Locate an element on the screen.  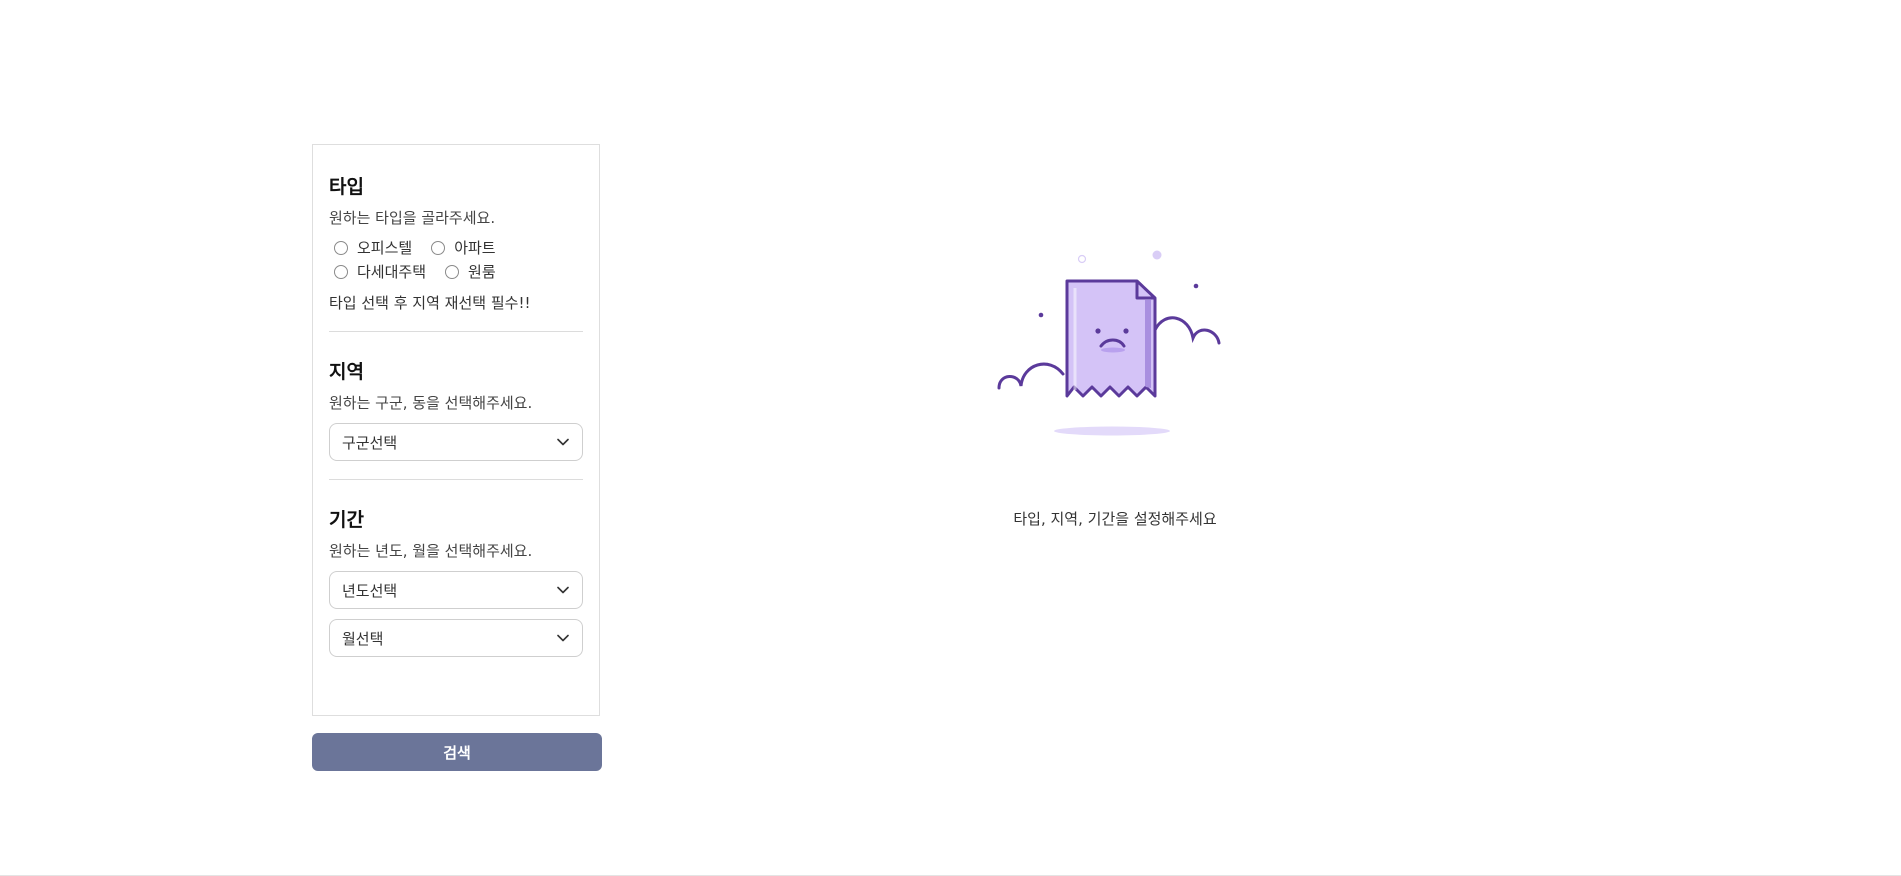
region-section-title: 지역 is located at coordinates (346, 372).